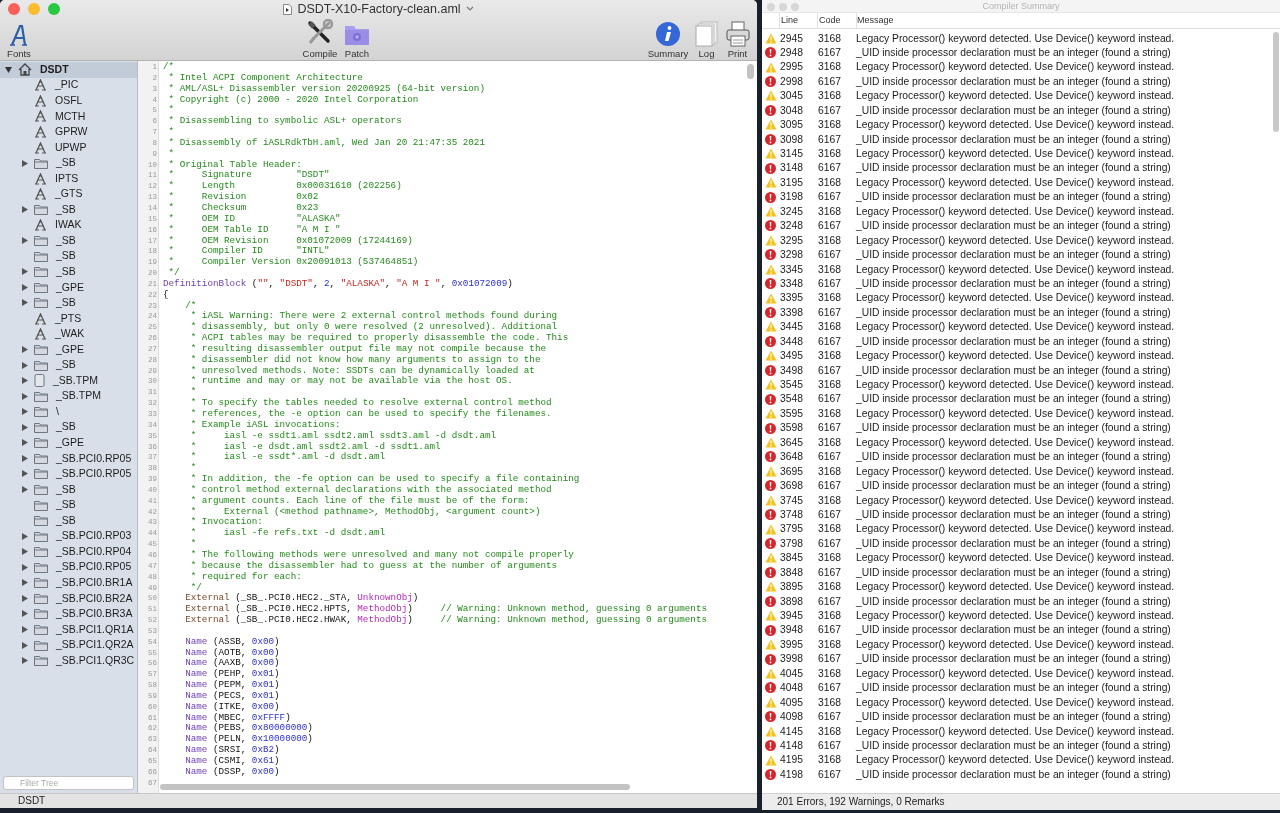 The image size is (1280, 813). What do you see at coordinates (791, 154) in the screenshot?
I see `table-cell-text: 3145` at bounding box center [791, 154].